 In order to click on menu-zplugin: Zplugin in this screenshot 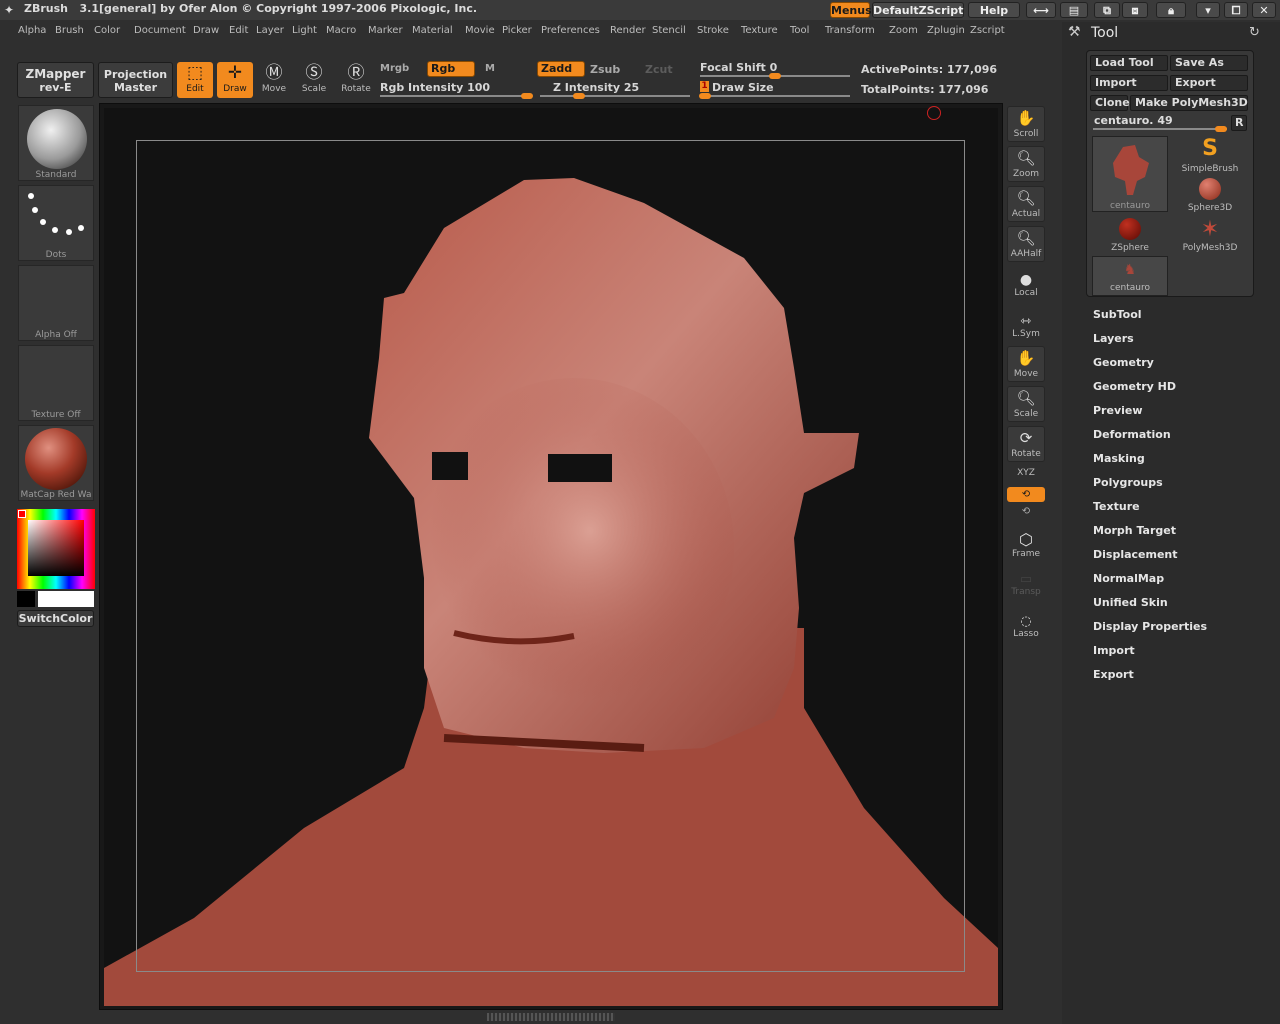, I will do `click(946, 30)`.